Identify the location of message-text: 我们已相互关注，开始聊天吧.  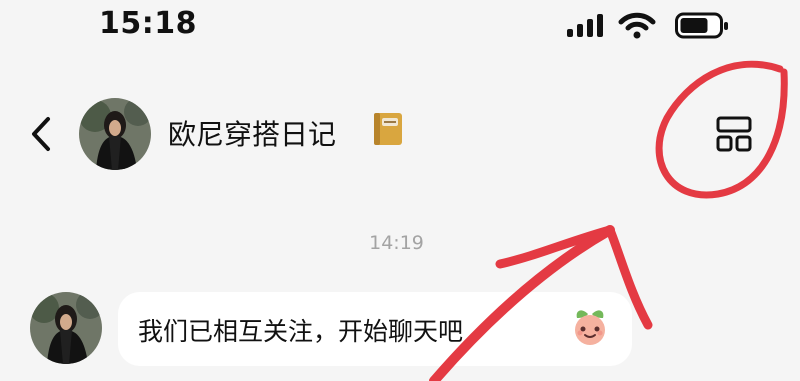
(301, 331).